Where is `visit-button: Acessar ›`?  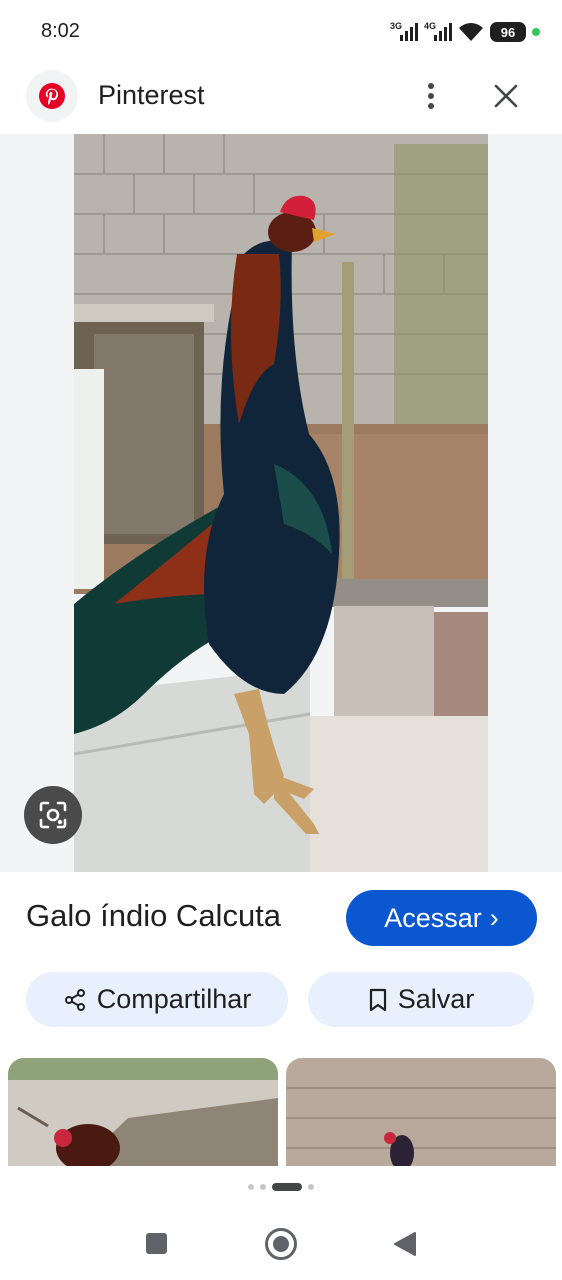 visit-button: Acessar › is located at coordinates (441, 918).